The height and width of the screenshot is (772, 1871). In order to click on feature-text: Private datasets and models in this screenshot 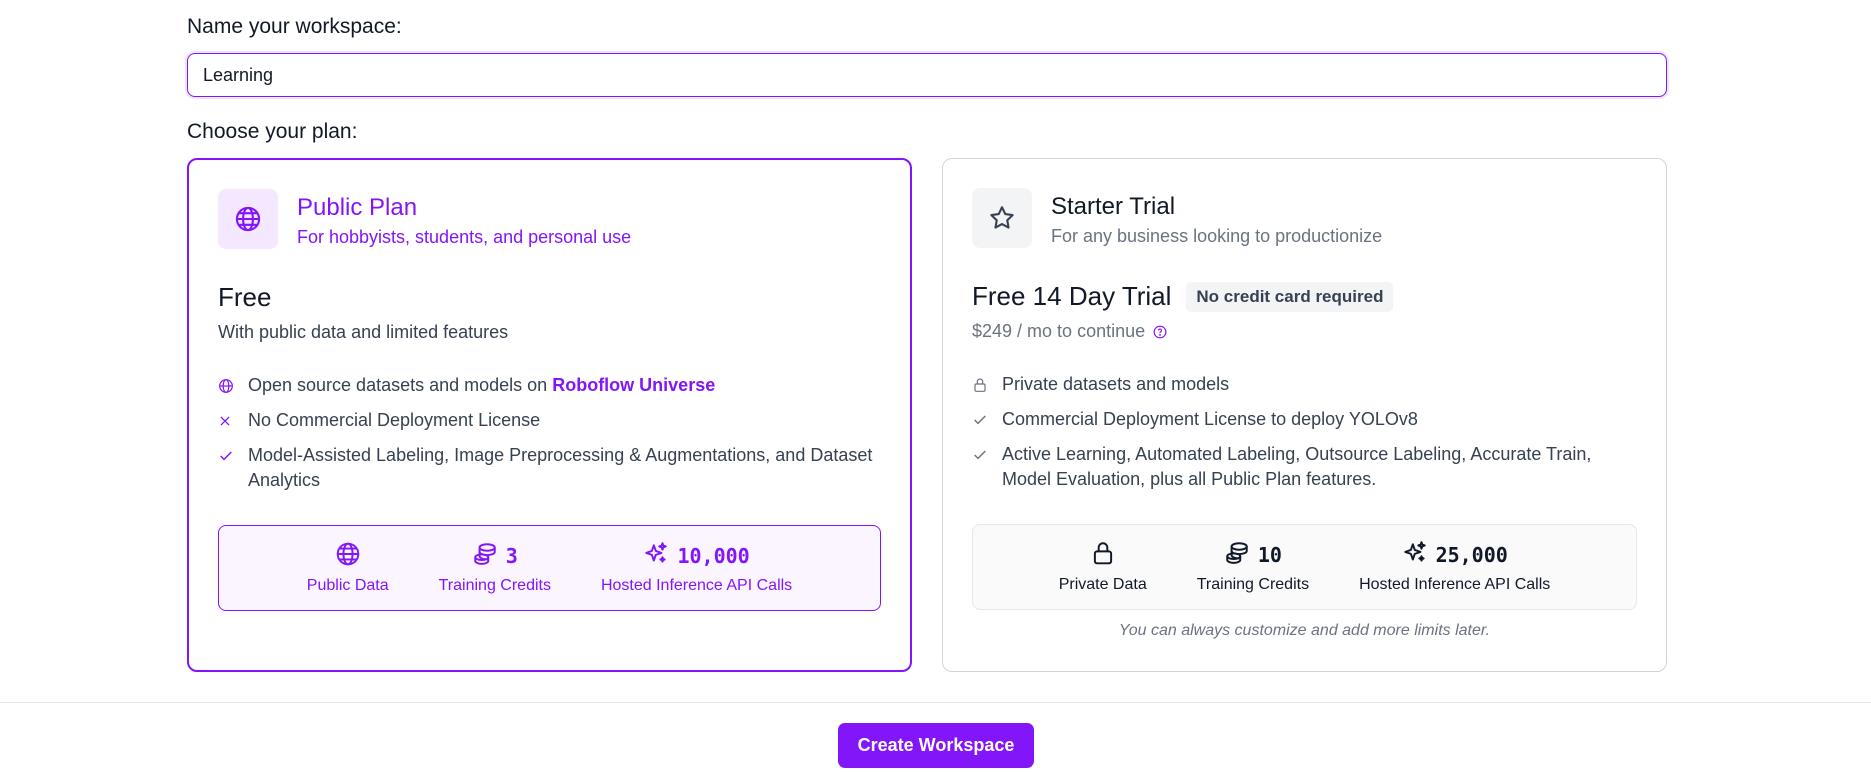, I will do `click(1116, 384)`.